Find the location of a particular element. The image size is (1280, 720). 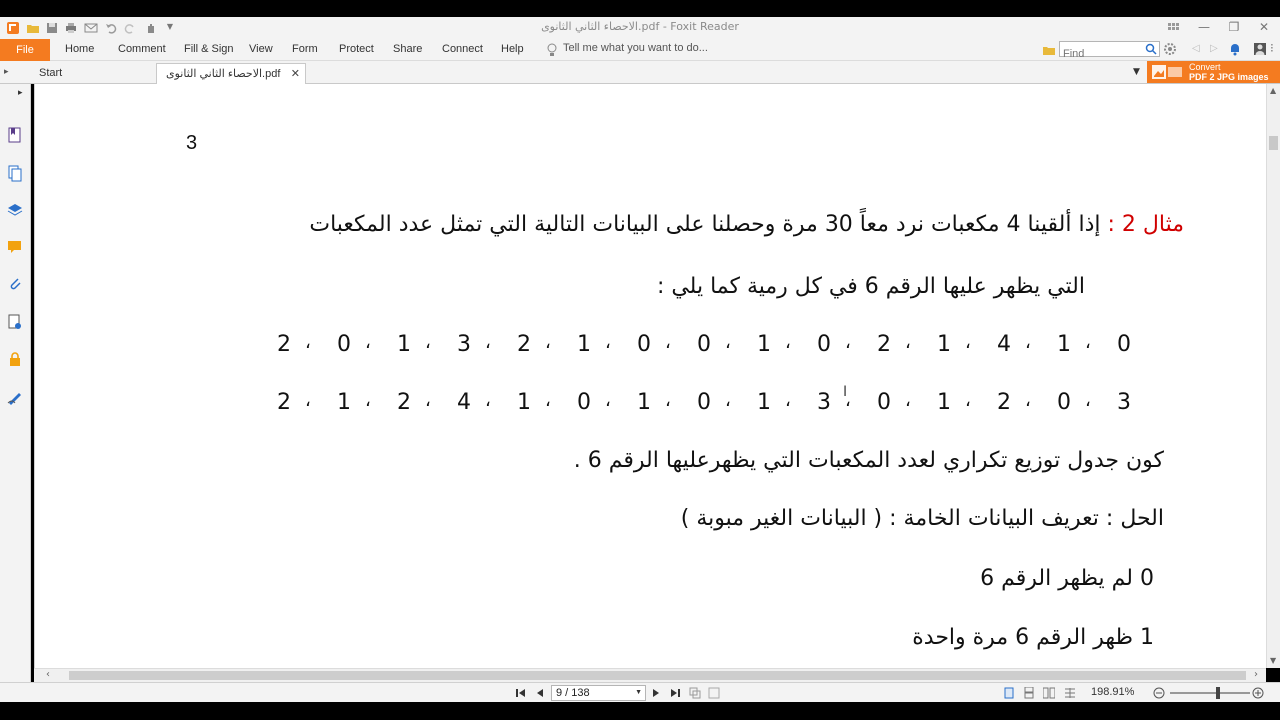

zoom-slider-handle is located at coordinates (1218, 693).